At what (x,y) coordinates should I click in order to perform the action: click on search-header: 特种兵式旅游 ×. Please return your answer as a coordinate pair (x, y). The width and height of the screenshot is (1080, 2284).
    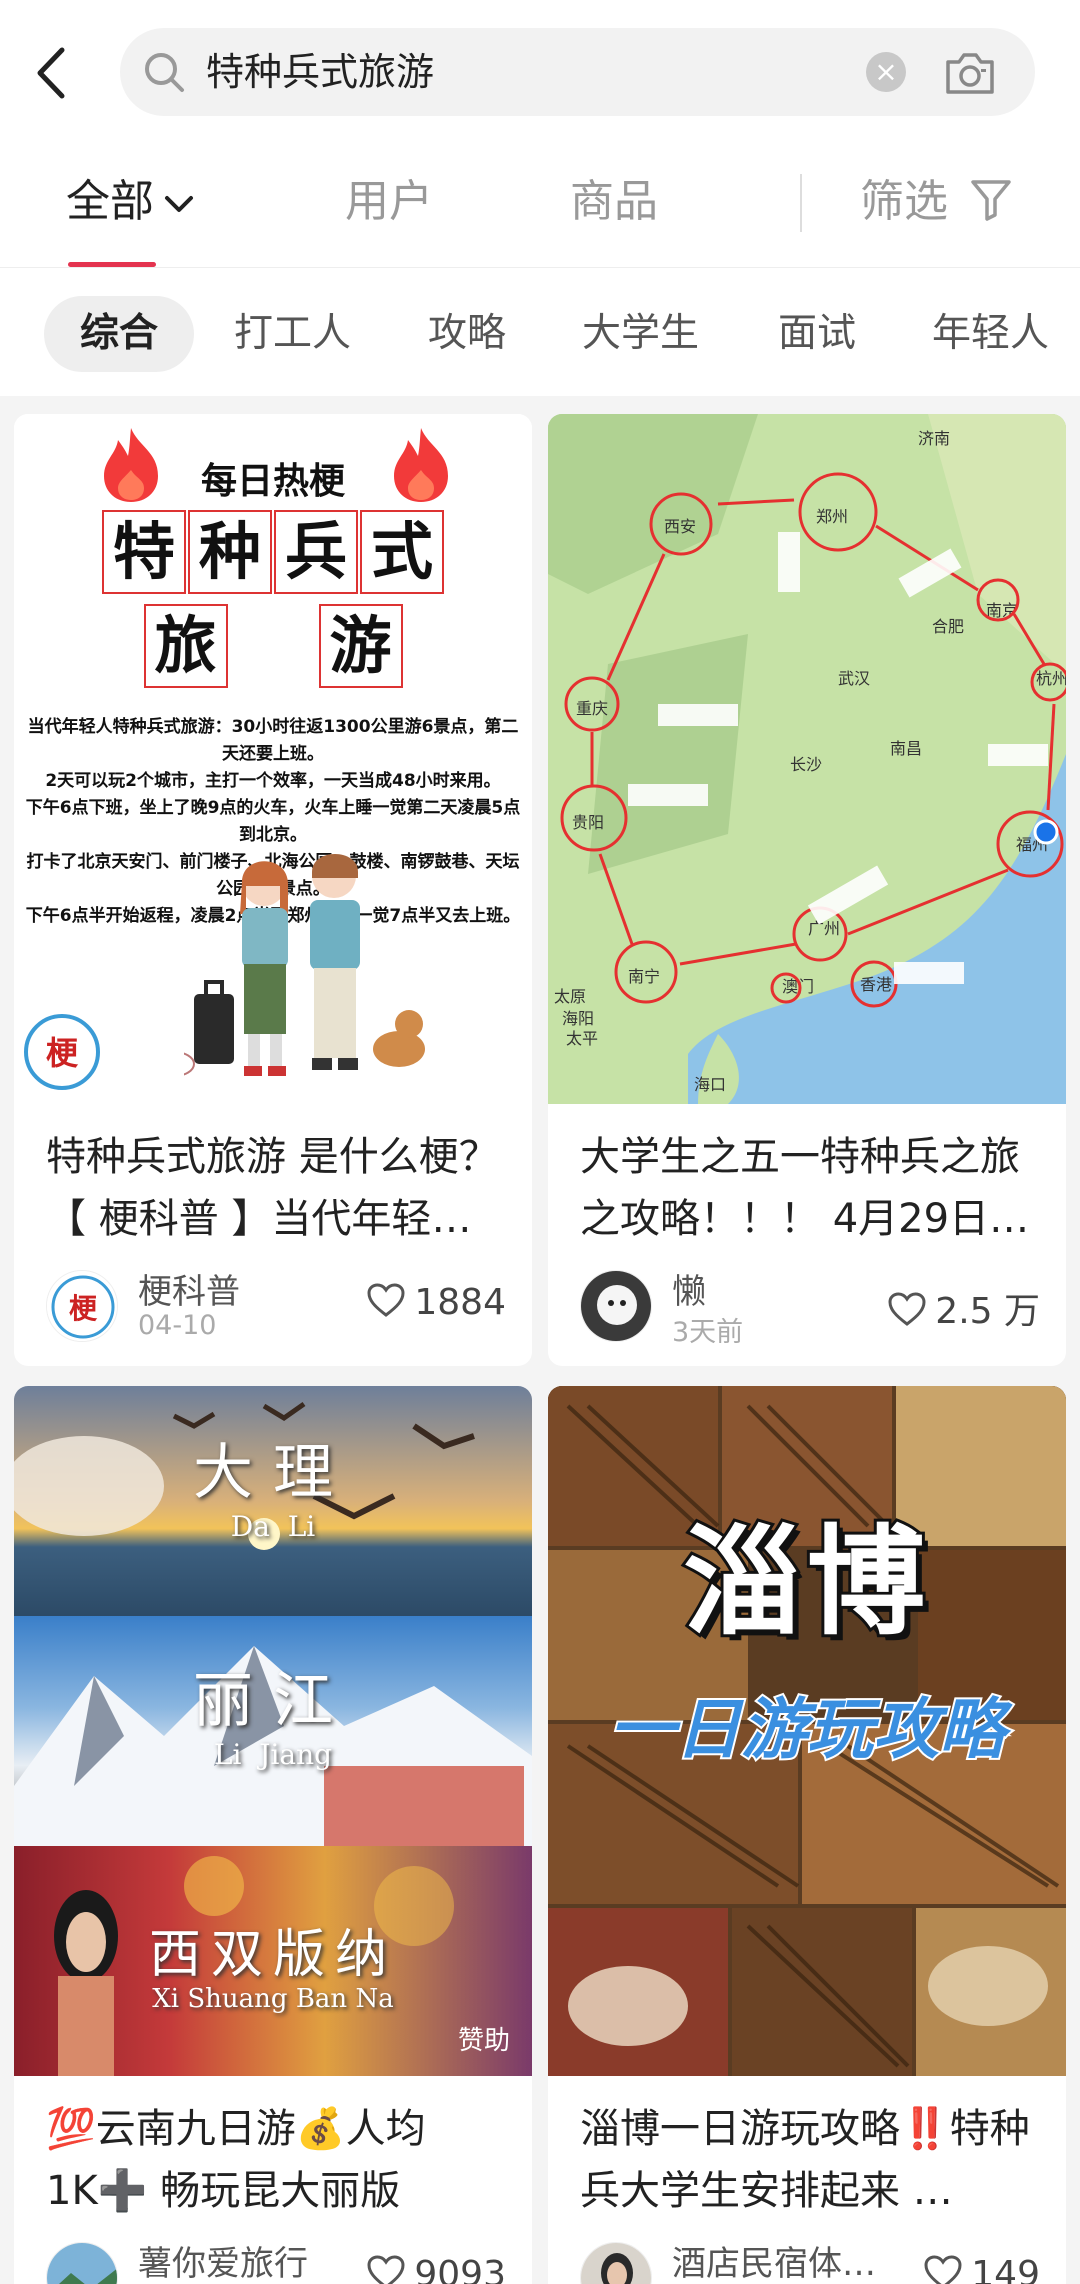
    Looking at the image, I should click on (540, 71).